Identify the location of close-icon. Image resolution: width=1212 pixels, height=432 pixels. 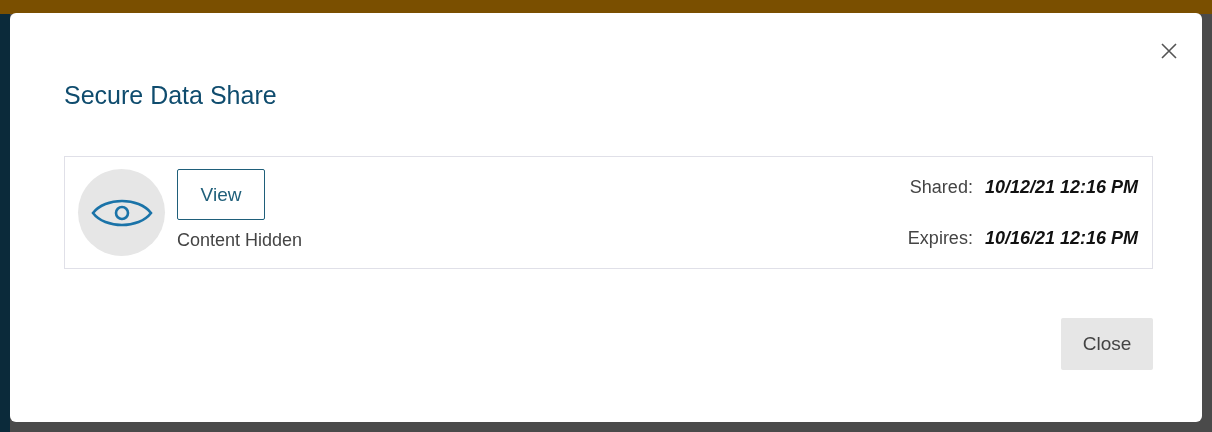
(1169, 51).